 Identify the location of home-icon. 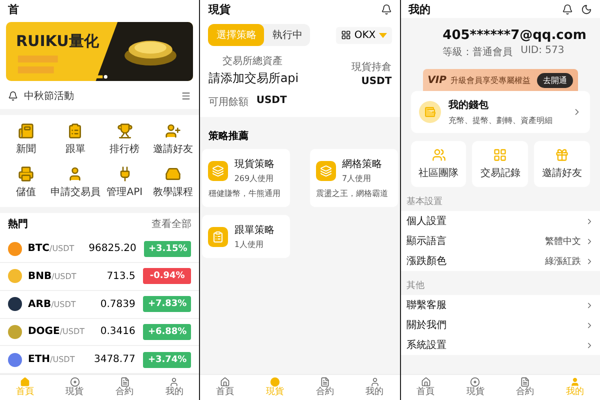
(25, 382).